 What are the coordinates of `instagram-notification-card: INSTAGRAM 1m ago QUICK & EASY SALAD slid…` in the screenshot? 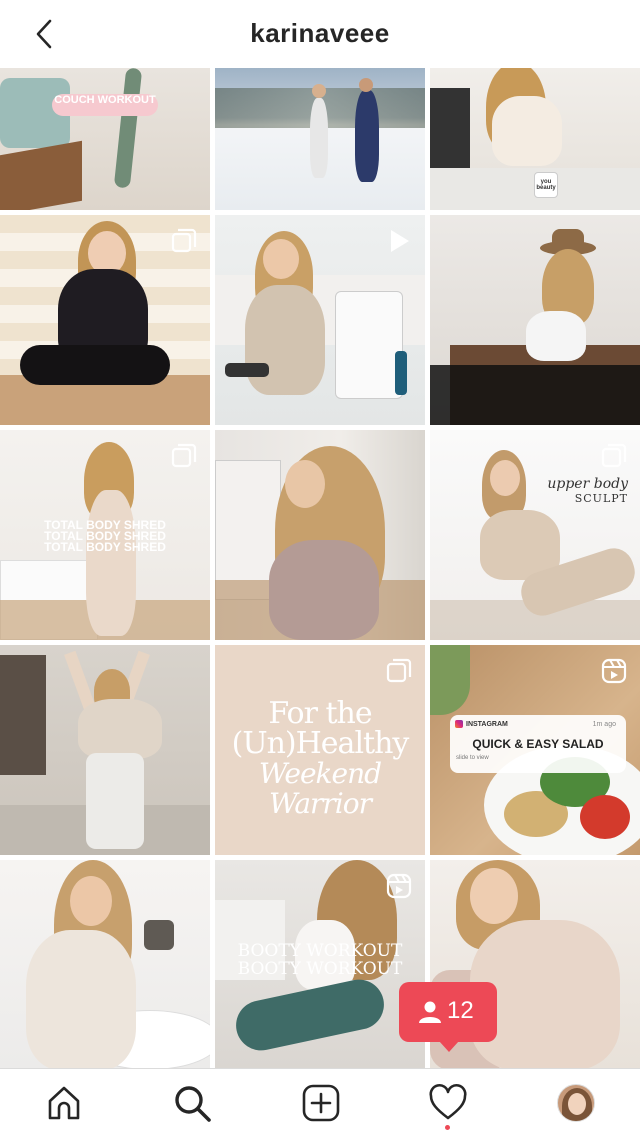 It's located at (538, 744).